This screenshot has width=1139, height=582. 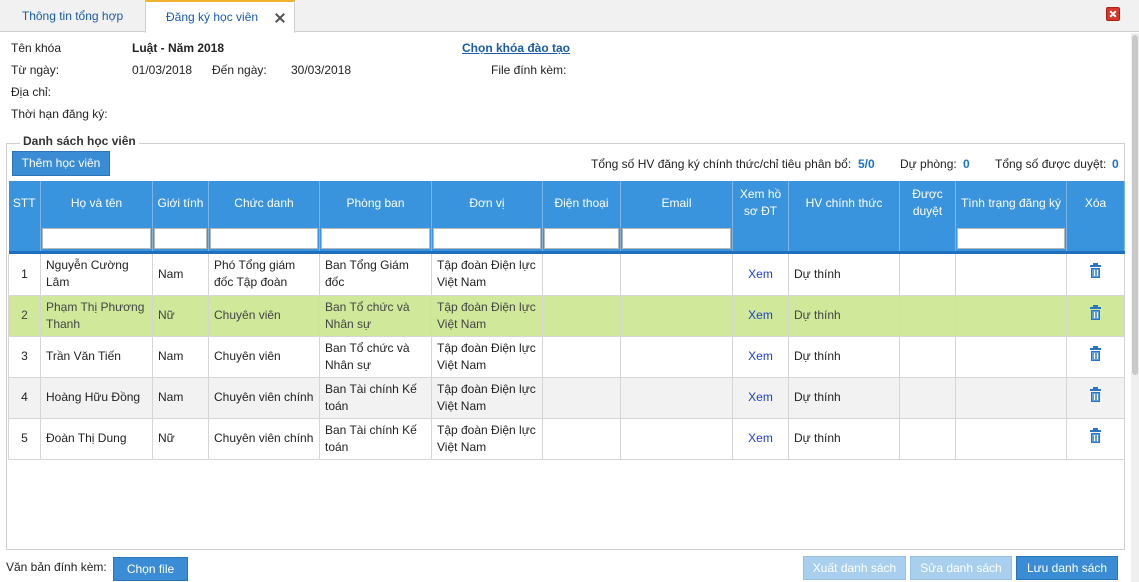 What do you see at coordinates (1051, 164) in the screenshot?
I see `approved-count-label: Tổng số được duyệt:` at bounding box center [1051, 164].